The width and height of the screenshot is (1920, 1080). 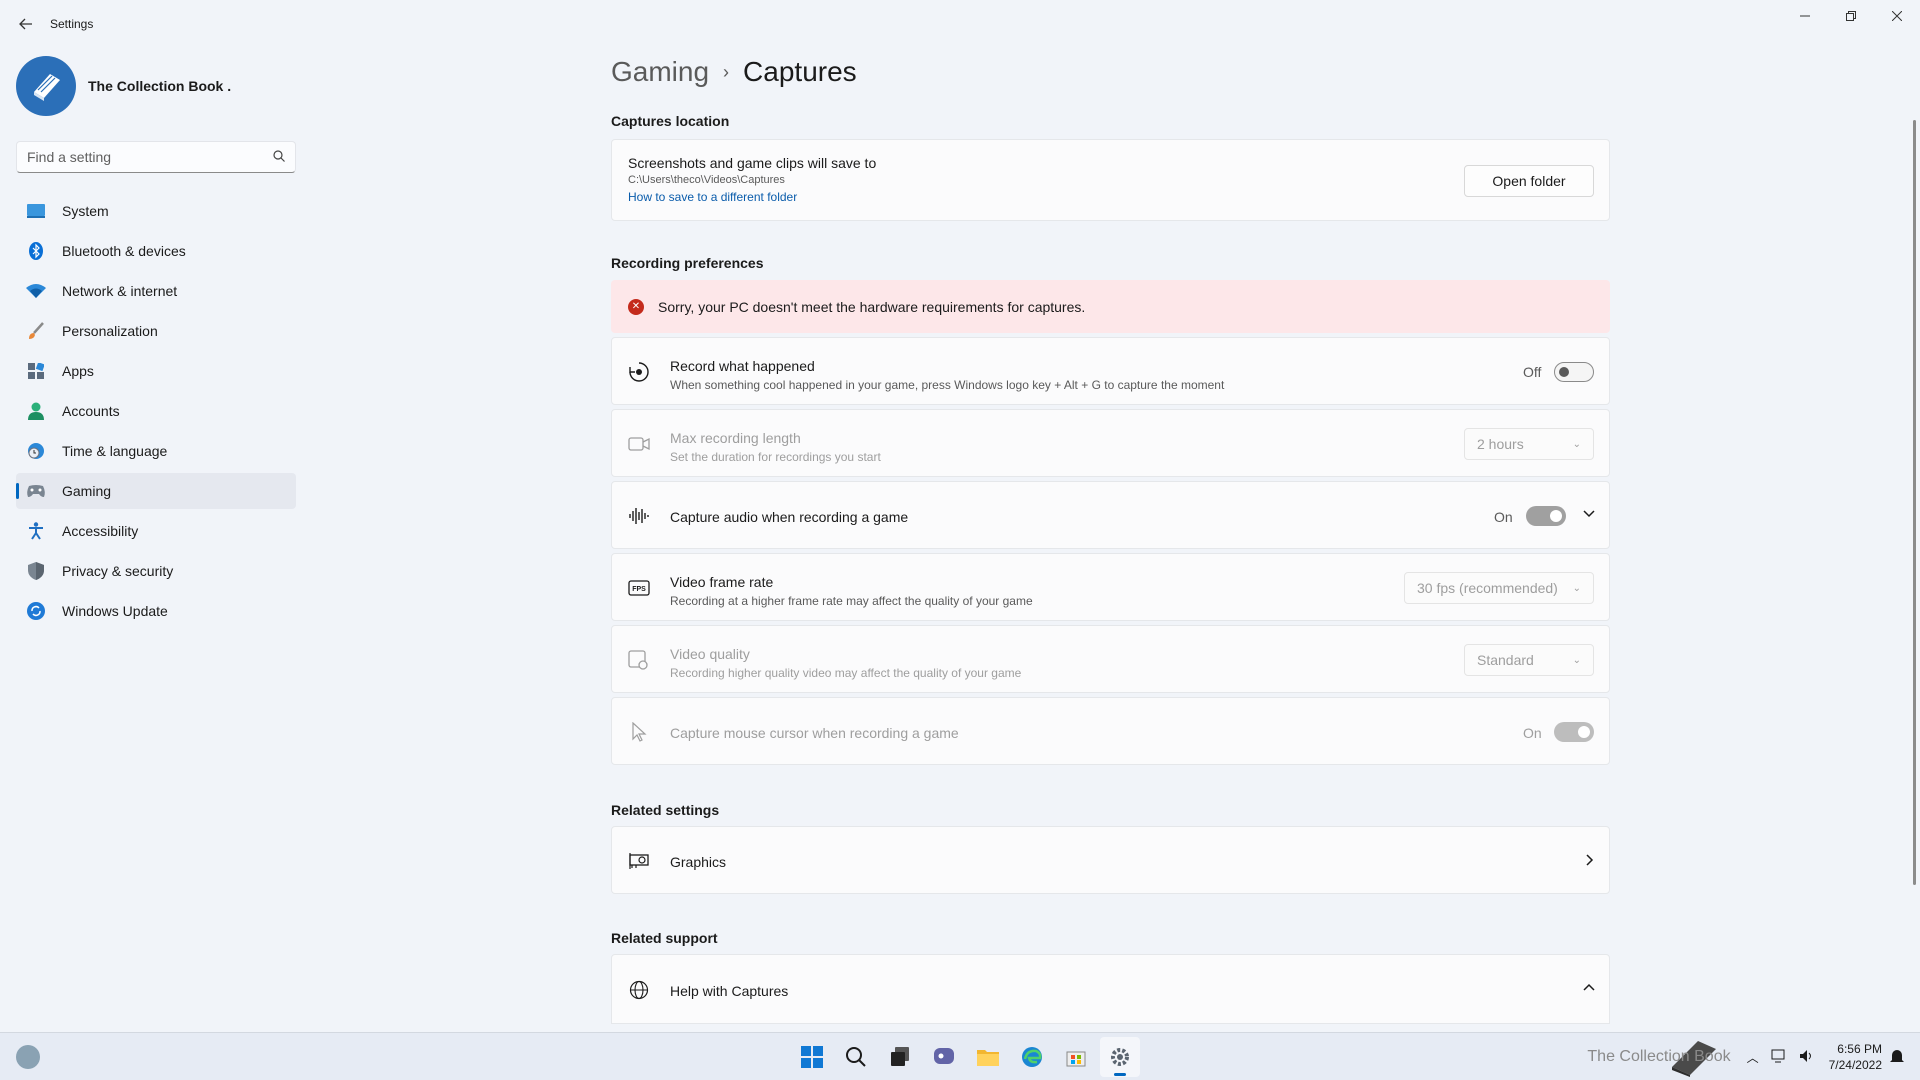 What do you see at coordinates (1529, 444) in the screenshot?
I see `max-recording-length-select: 2 hours ⌄` at bounding box center [1529, 444].